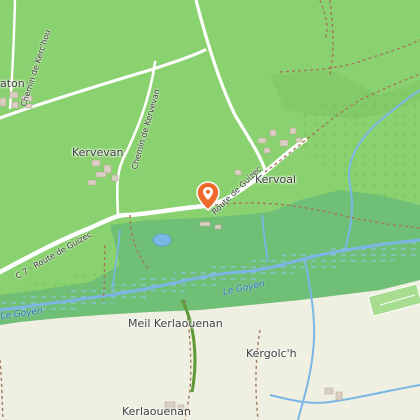 Image resolution: width=420 pixels, height=420 pixels. Describe the element at coordinates (275, 179) in the screenshot. I see `place-label-kervoal: Kervoal` at that location.